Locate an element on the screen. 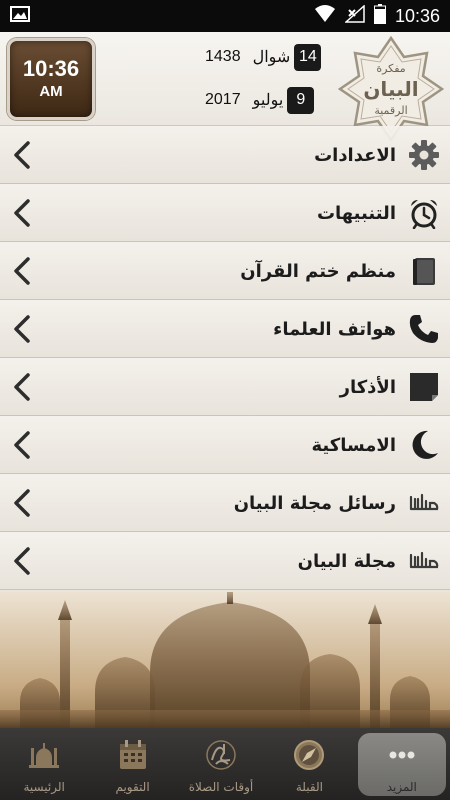  gregorian-month: يوليو is located at coordinates (268, 100).